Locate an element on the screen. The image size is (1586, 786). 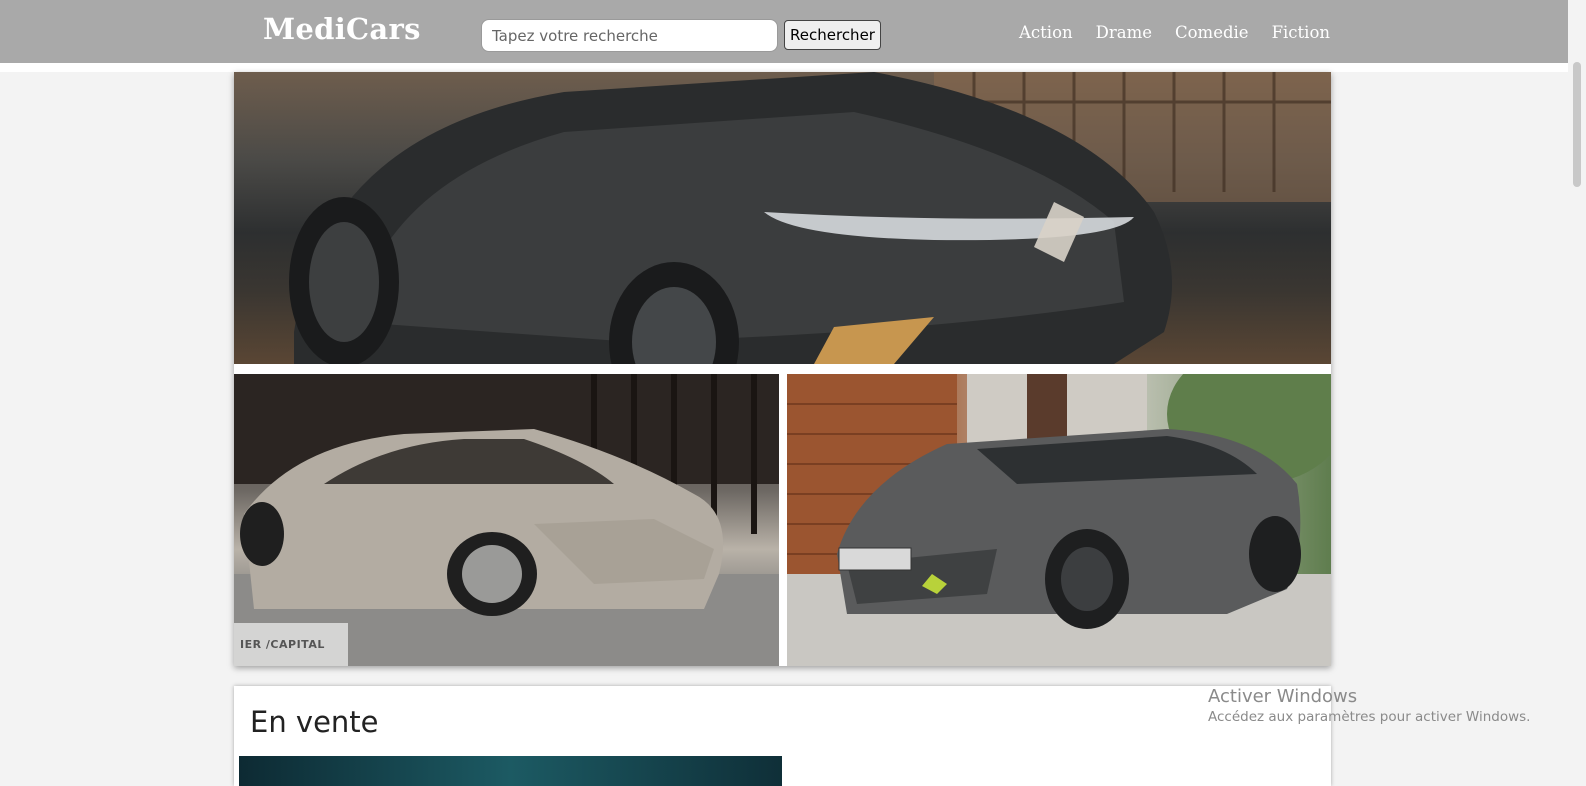
search-button: Rechercher is located at coordinates (832, 35).